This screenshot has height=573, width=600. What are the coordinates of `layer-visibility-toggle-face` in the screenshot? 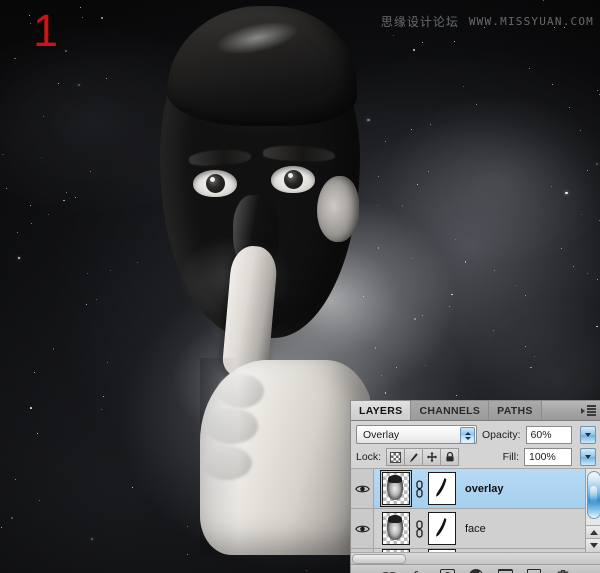 It's located at (362, 528).